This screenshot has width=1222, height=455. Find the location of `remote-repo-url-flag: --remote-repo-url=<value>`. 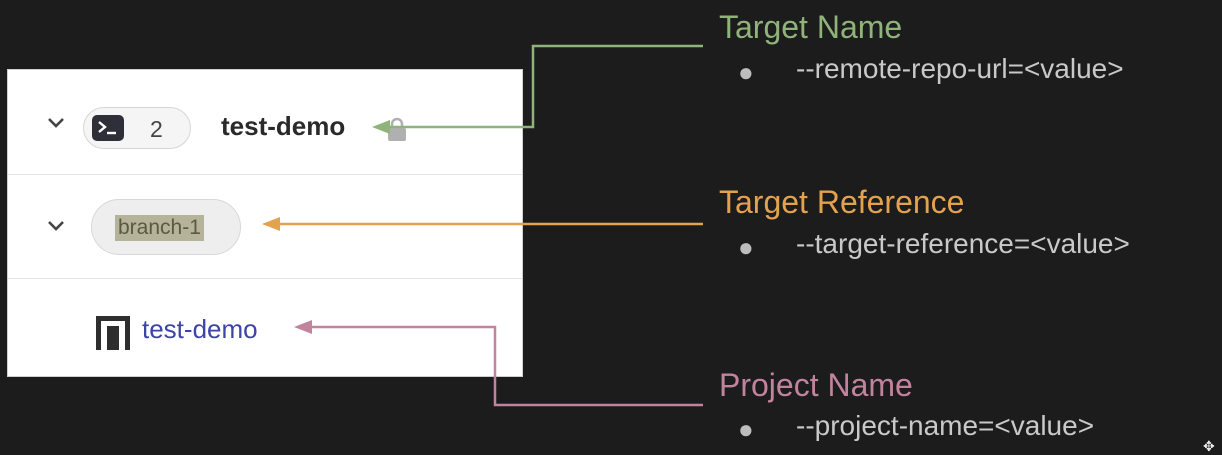

remote-repo-url-flag: --remote-repo-url=<value> is located at coordinates (960, 68).